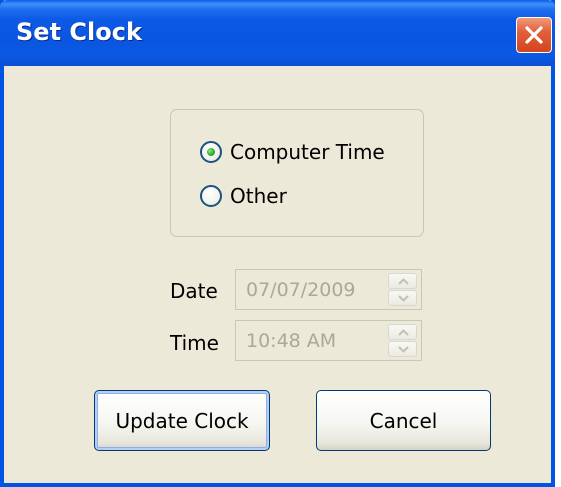 This screenshot has width=561, height=487. Describe the element at coordinates (182, 420) in the screenshot. I see `update-clock-button: Update Clock` at that location.